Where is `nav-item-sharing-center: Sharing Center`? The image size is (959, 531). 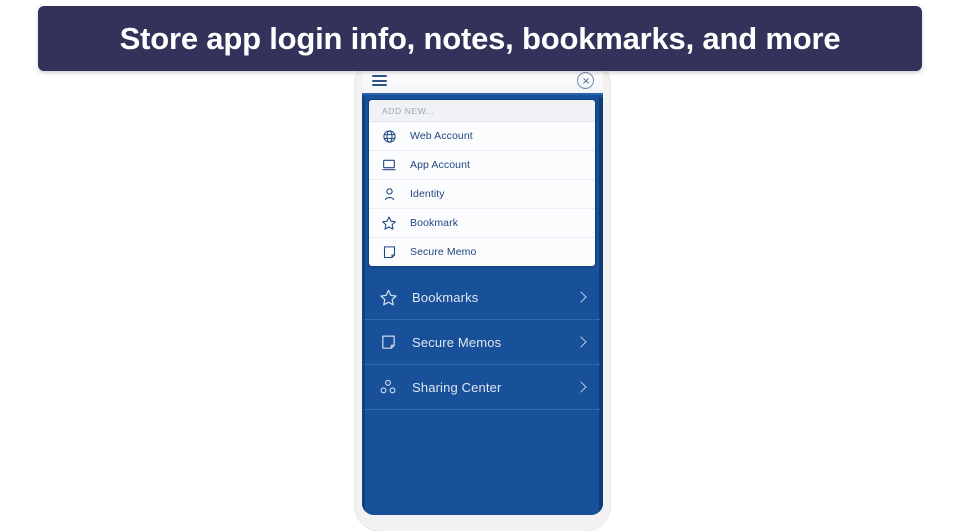
nav-item-sharing-center: Sharing Center is located at coordinates (482, 387).